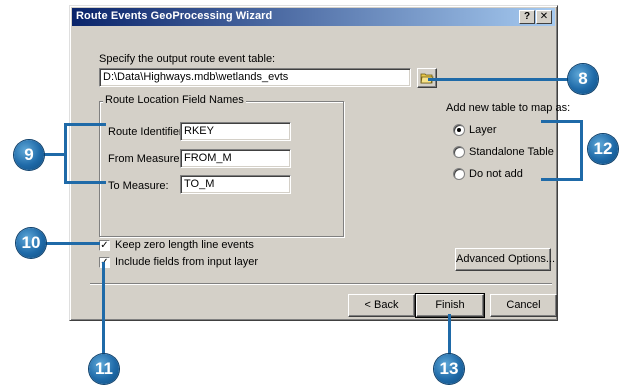  What do you see at coordinates (313, 17) in the screenshot?
I see `title-bar: Route Events GeoProcessing Wizard ? ✕` at bounding box center [313, 17].